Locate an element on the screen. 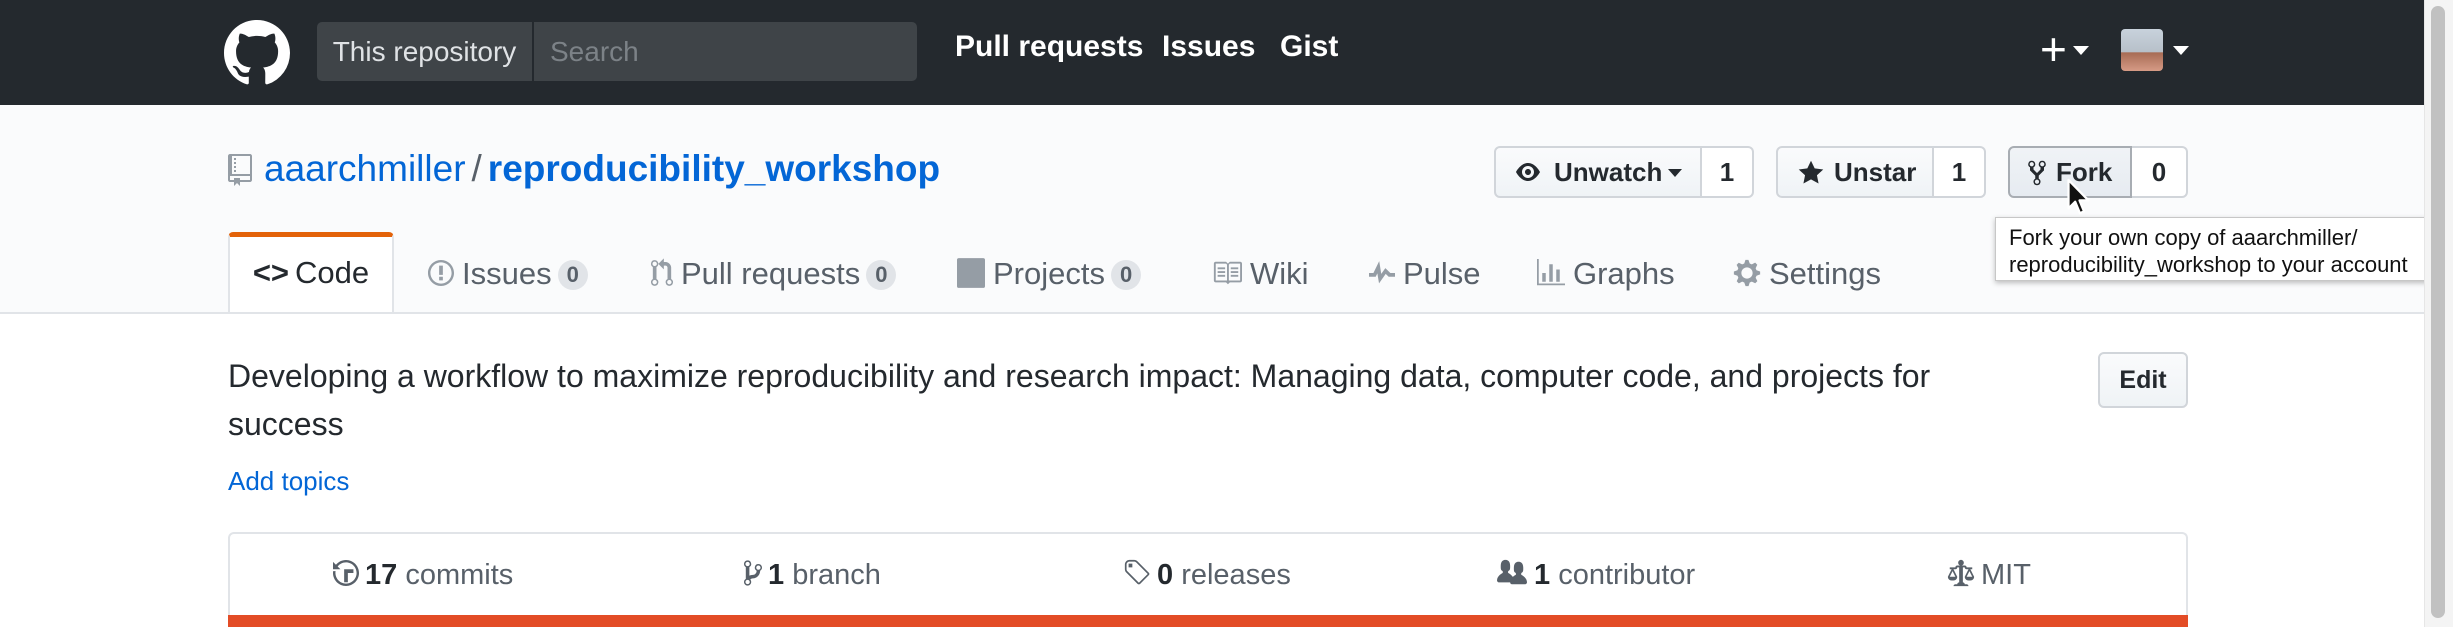 The height and width of the screenshot is (627, 2453). releases-count: 0 is located at coordinates (1165, 575).